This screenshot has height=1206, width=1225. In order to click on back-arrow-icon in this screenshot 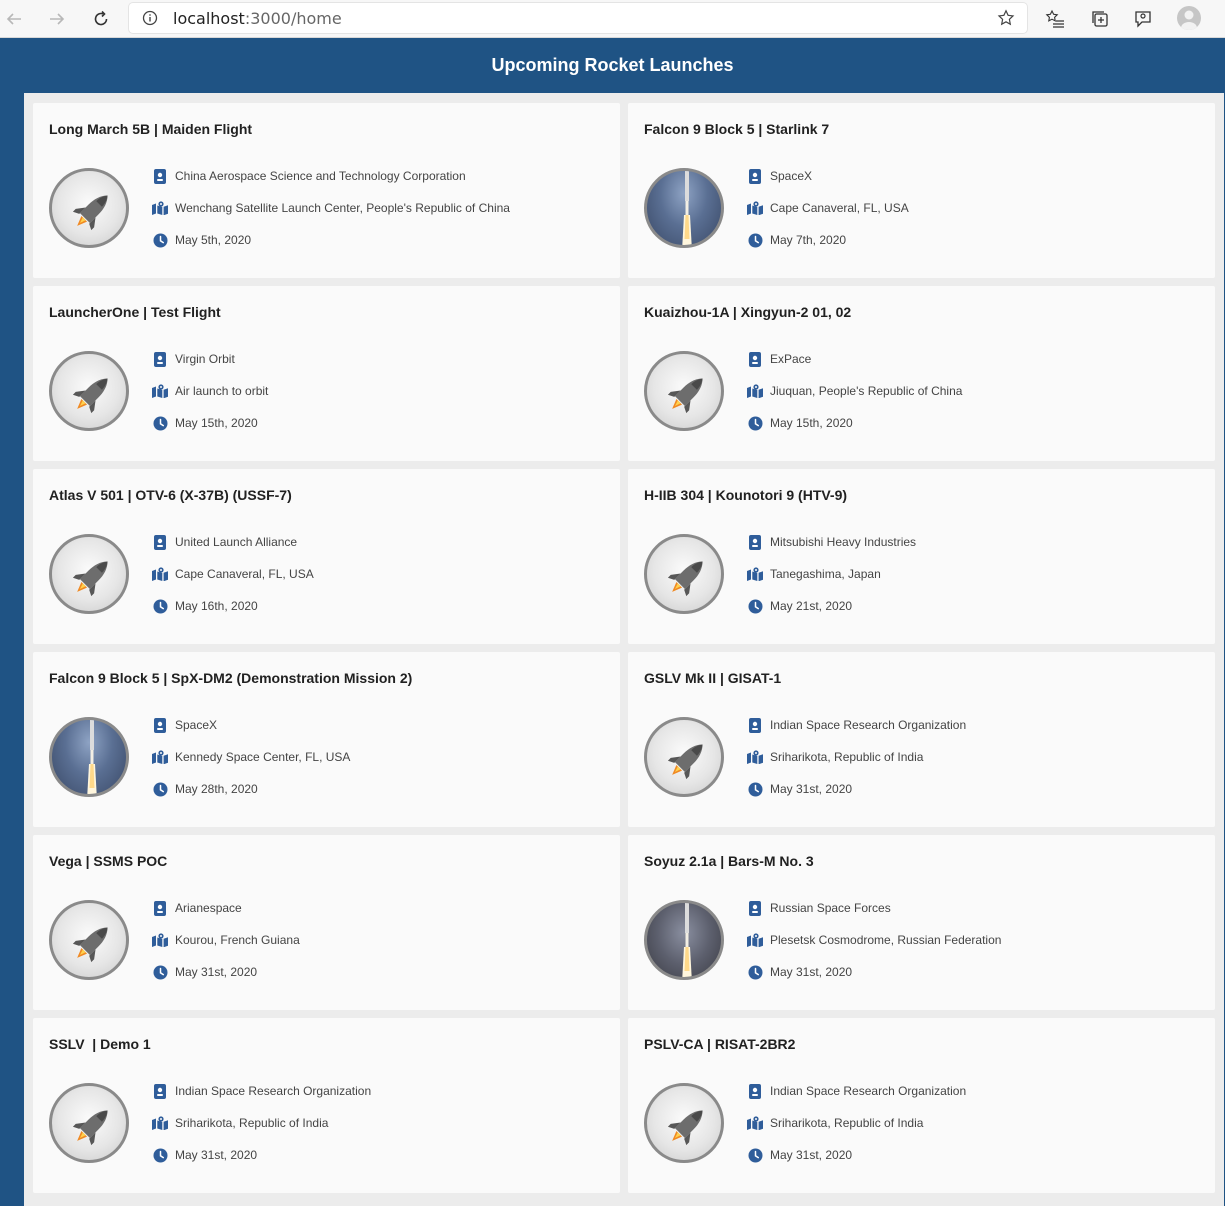, I will do `click(14, 19)`.